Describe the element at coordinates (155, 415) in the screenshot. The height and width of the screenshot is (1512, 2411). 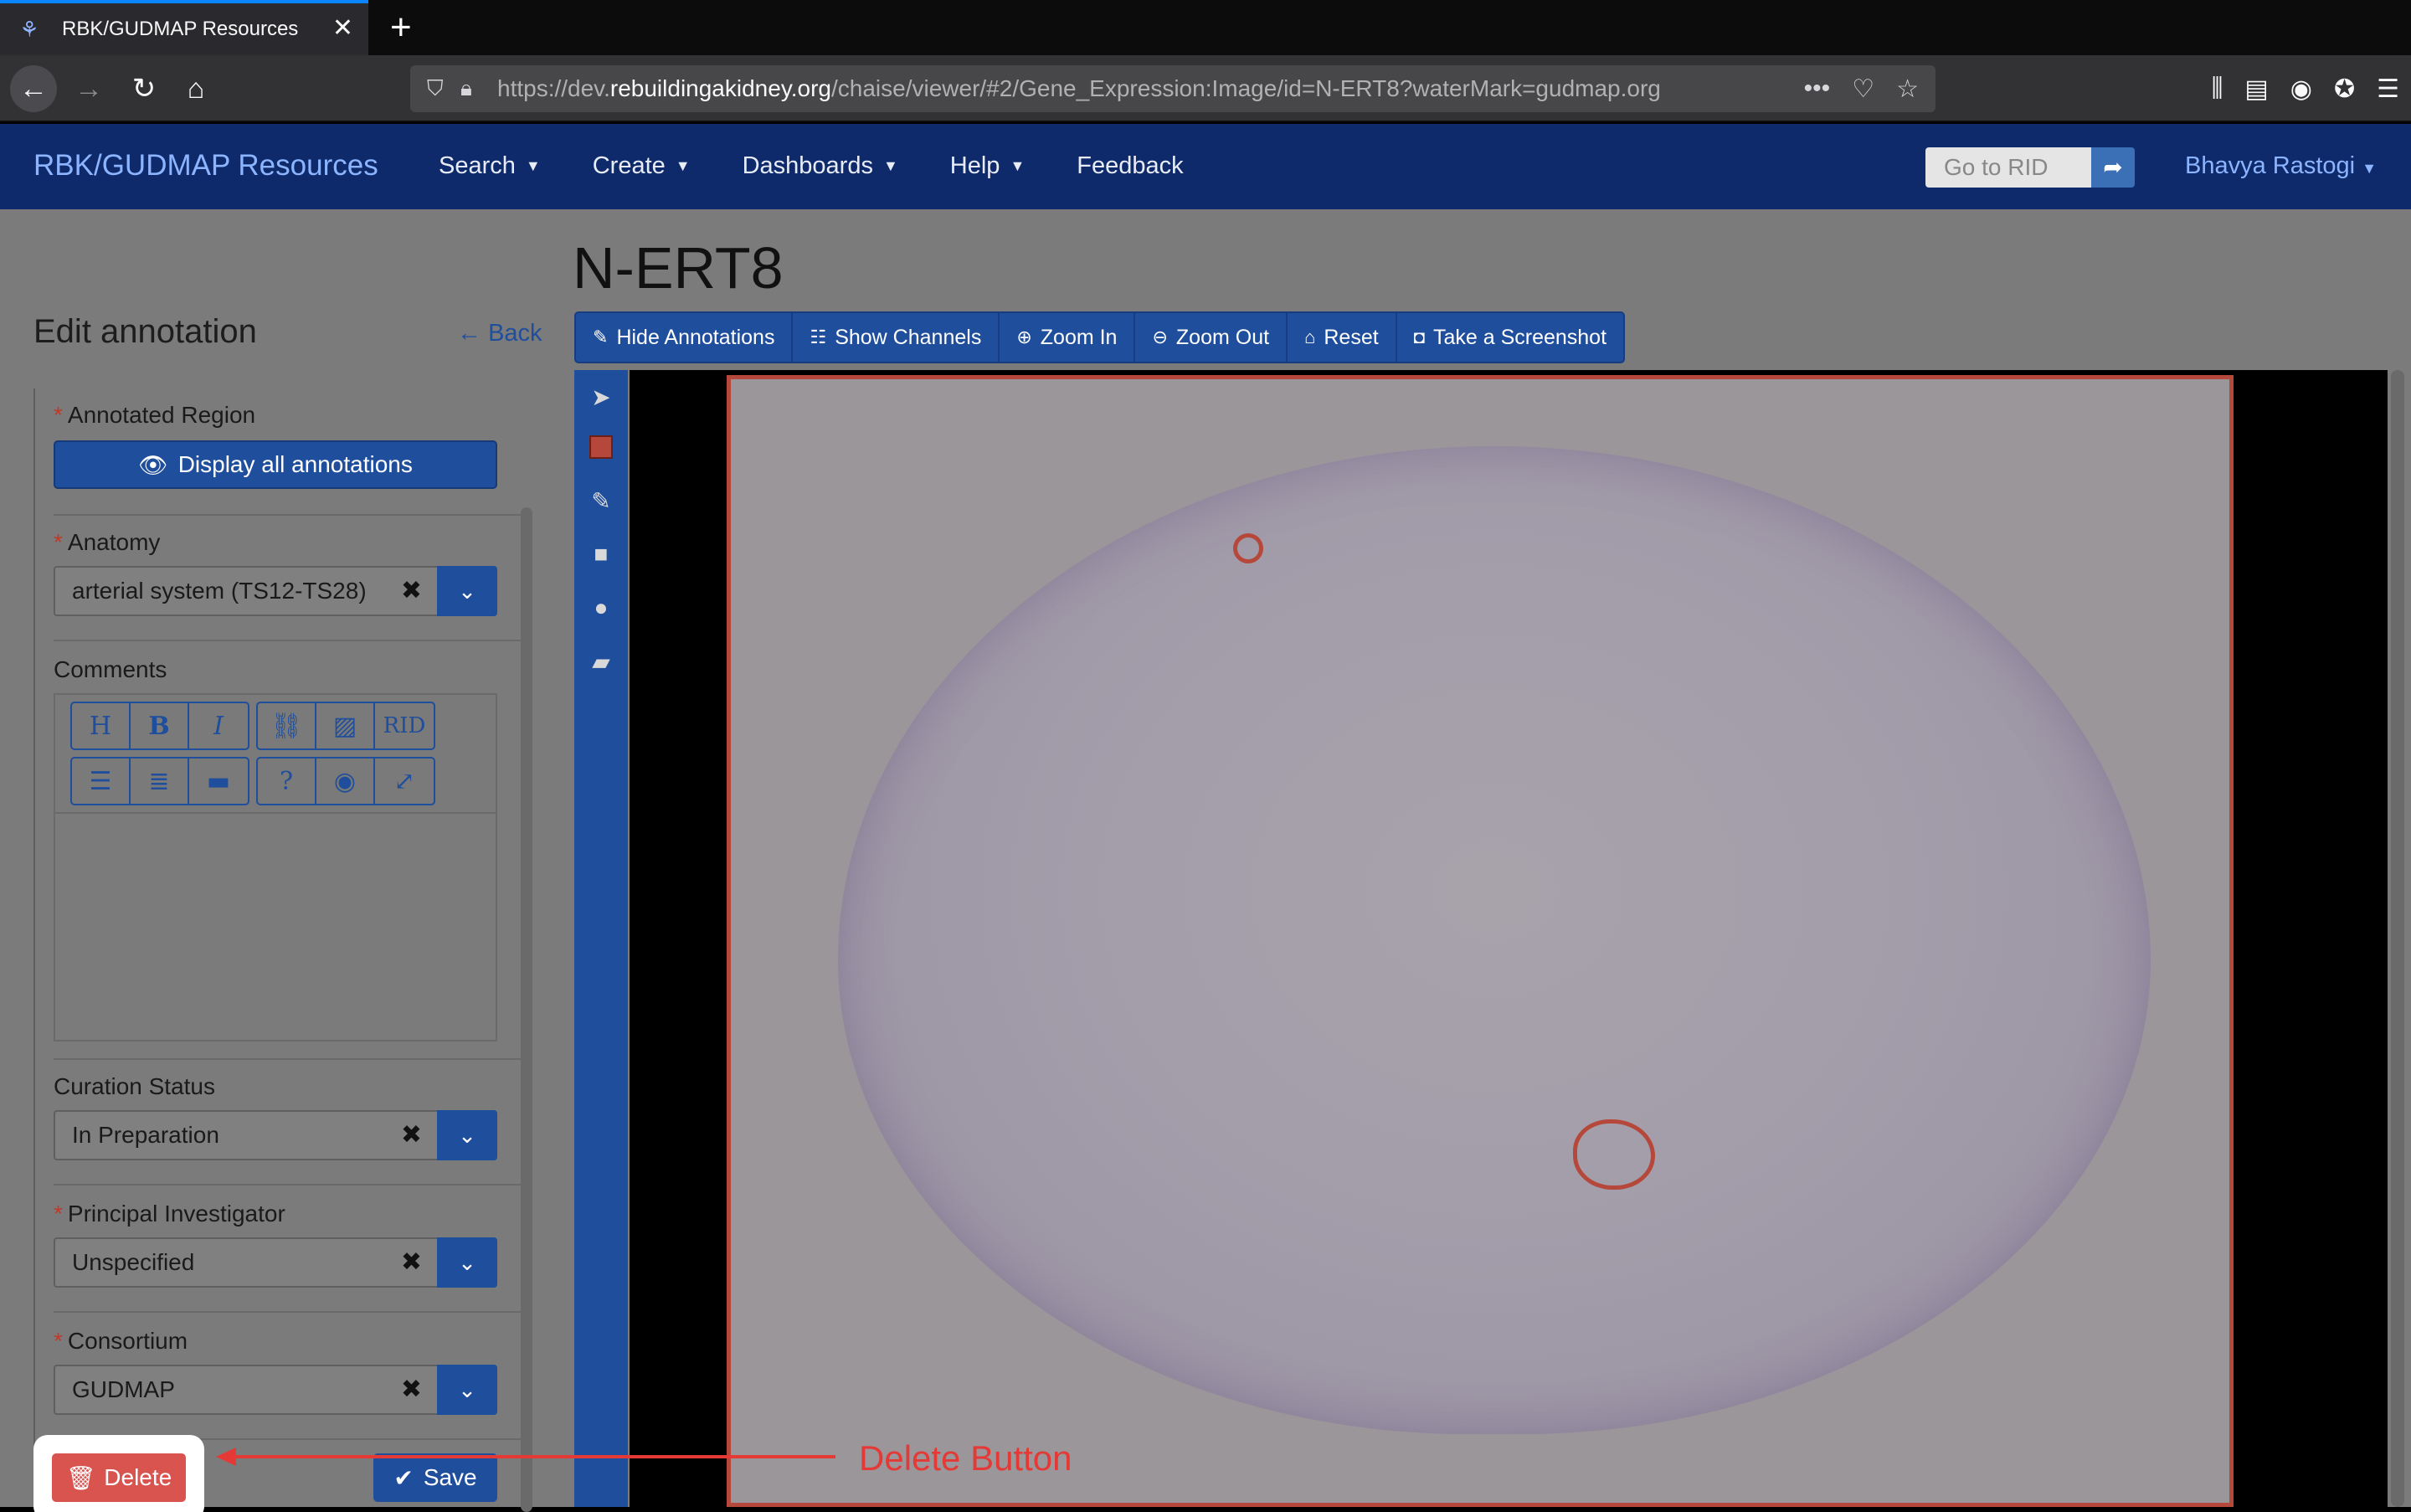
I see `annotated-region-label: * Annotated Region` at that location.